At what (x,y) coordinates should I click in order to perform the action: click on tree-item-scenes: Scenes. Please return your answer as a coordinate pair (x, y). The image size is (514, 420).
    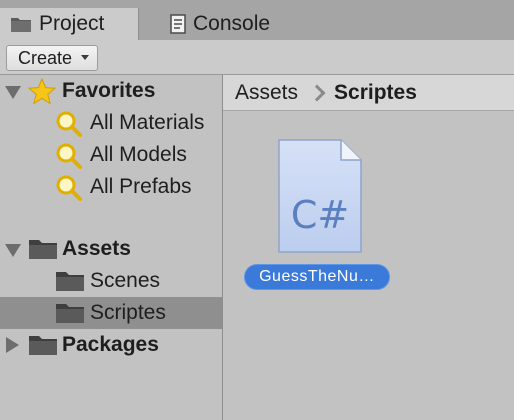
    Looking at the image, I should click on (111, 281).